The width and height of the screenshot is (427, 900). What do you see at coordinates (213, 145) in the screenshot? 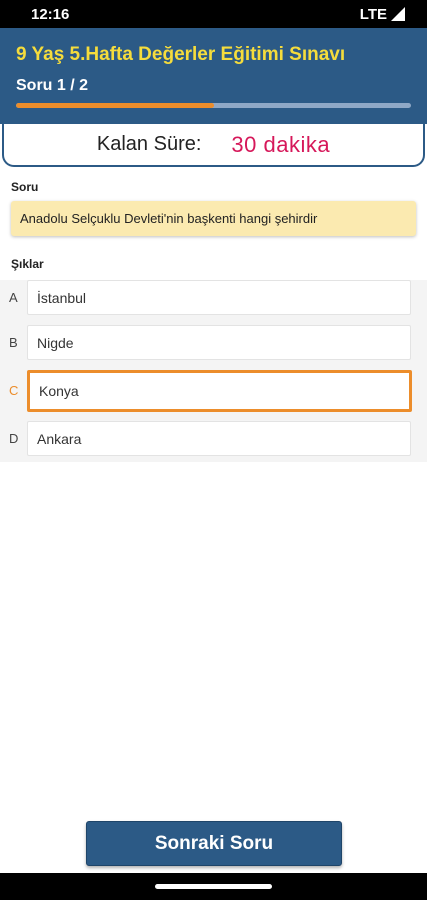
I see `timer-card: Kalan Süre: 30 dakika` at bounding box center [213, 145].